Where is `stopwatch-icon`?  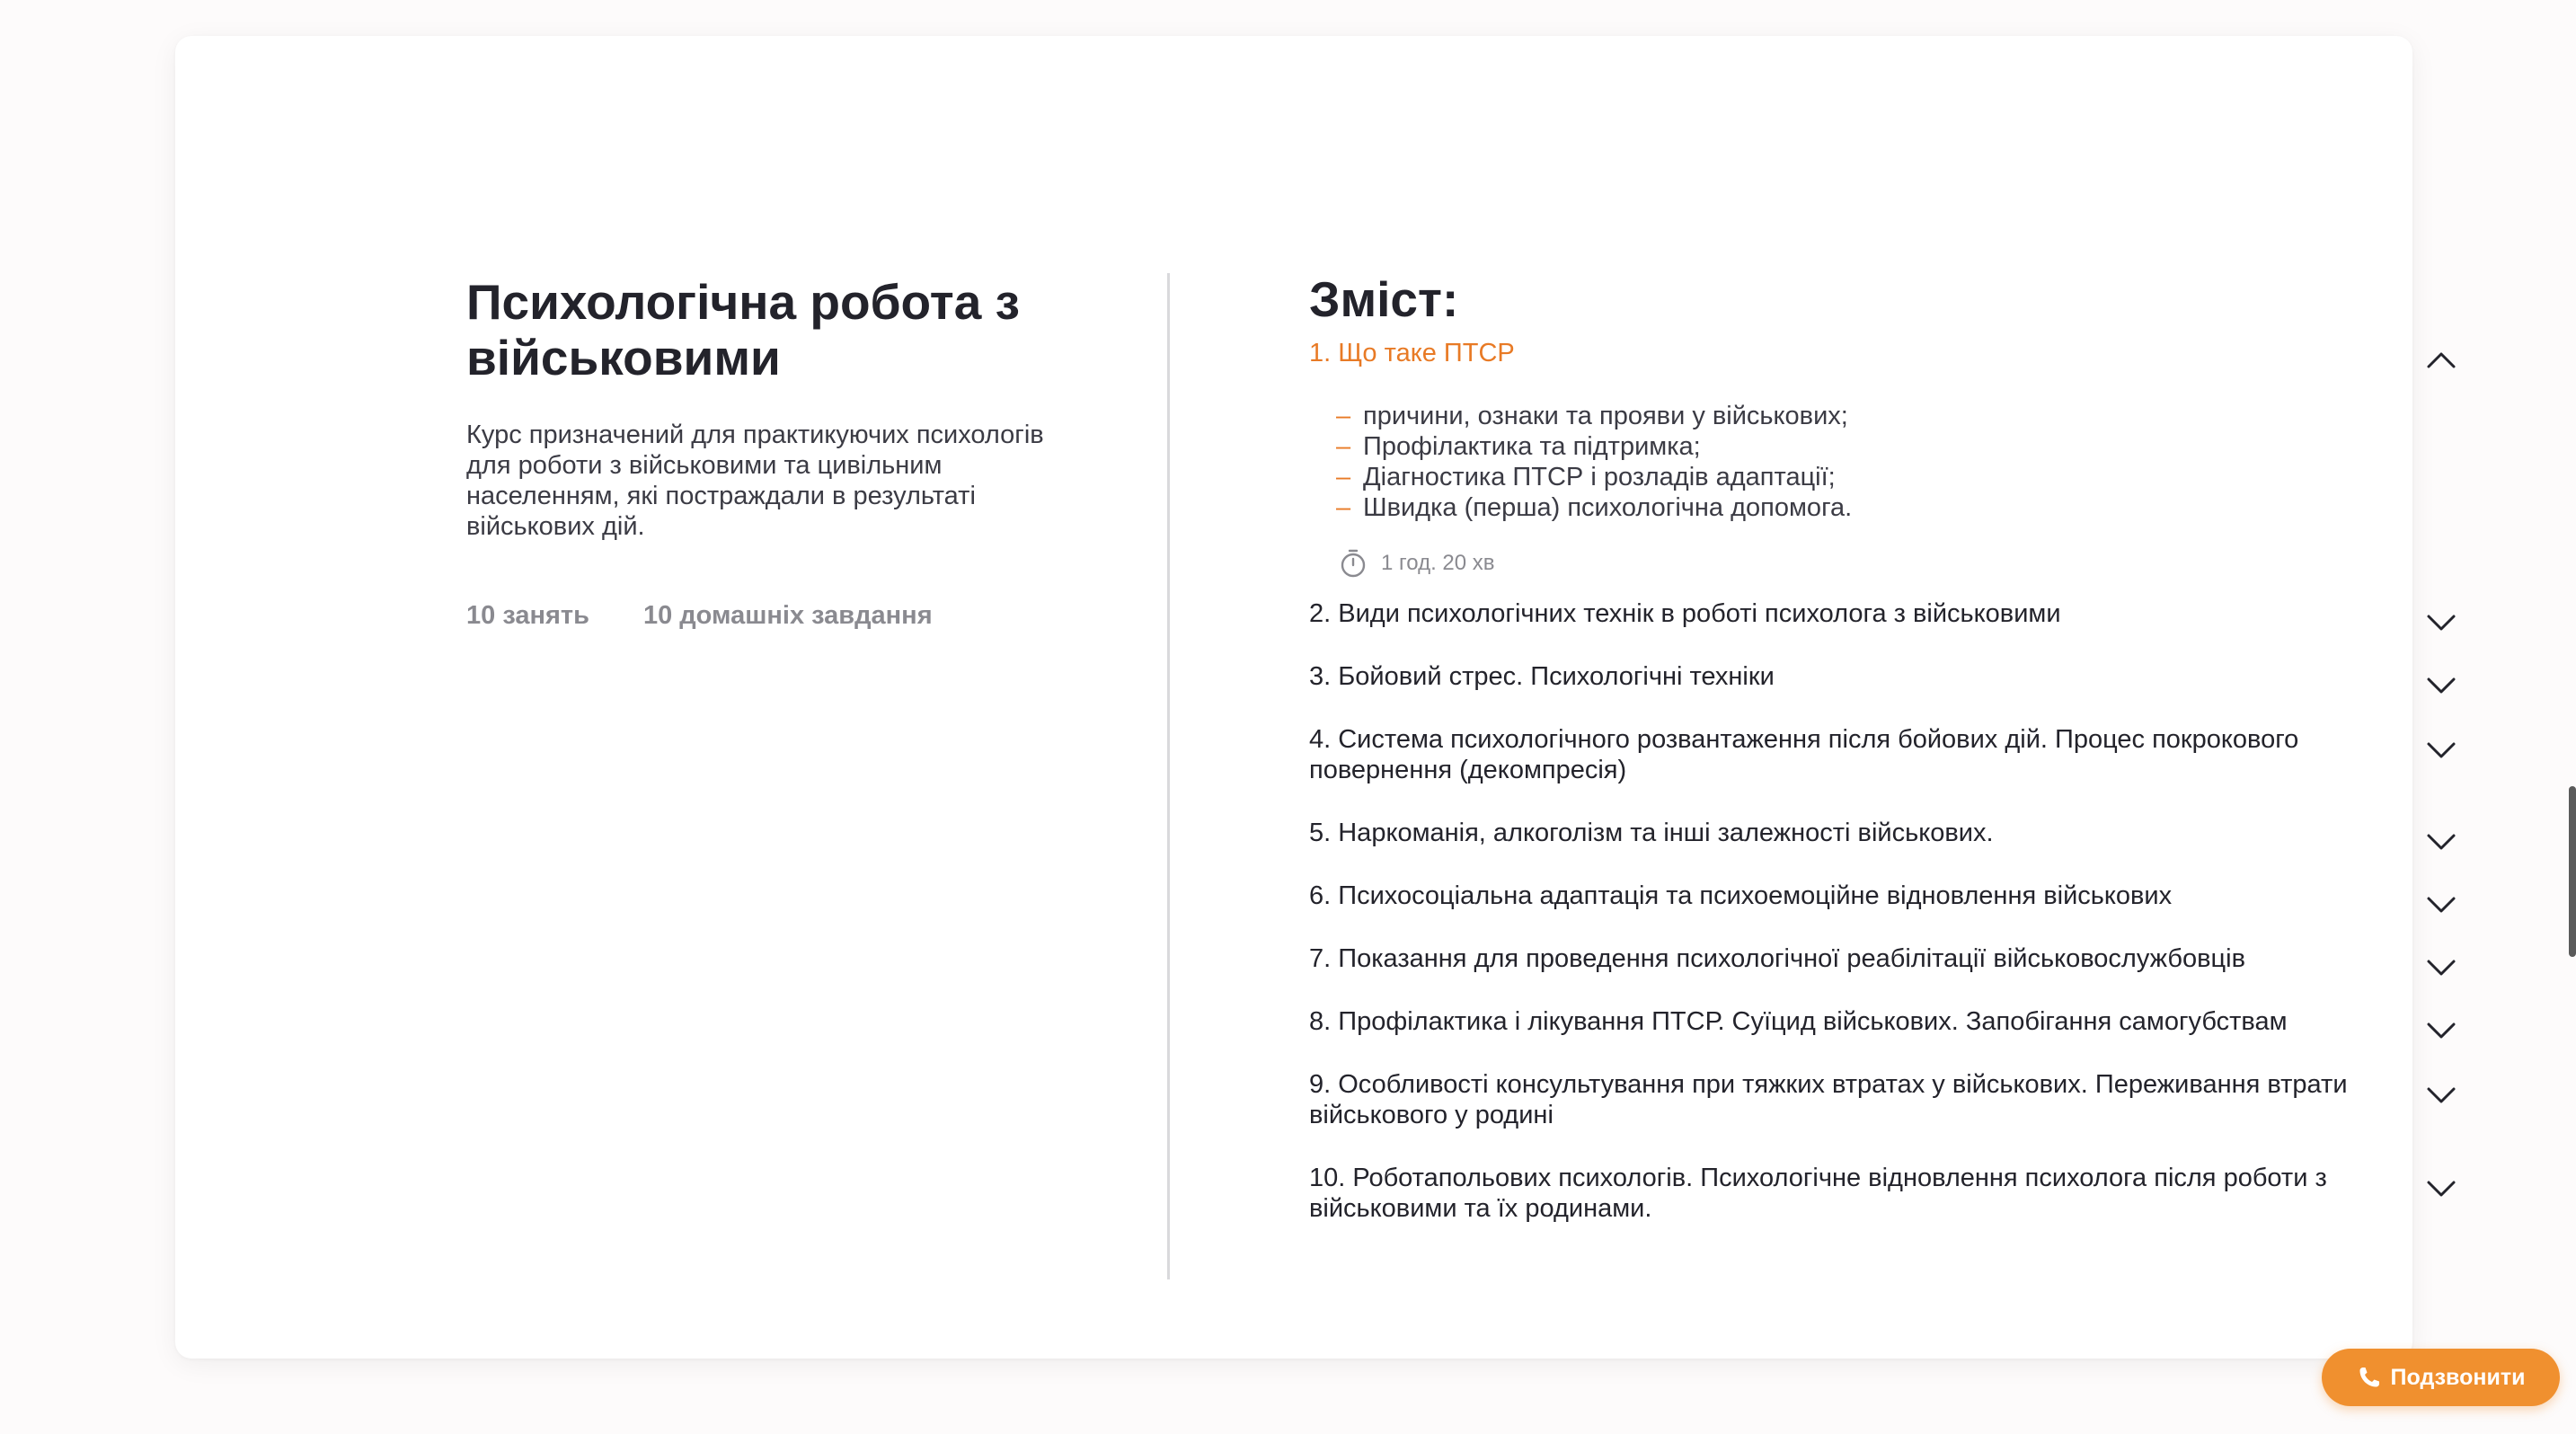 stopwatch-icon is located at coordinates (1353, 563).